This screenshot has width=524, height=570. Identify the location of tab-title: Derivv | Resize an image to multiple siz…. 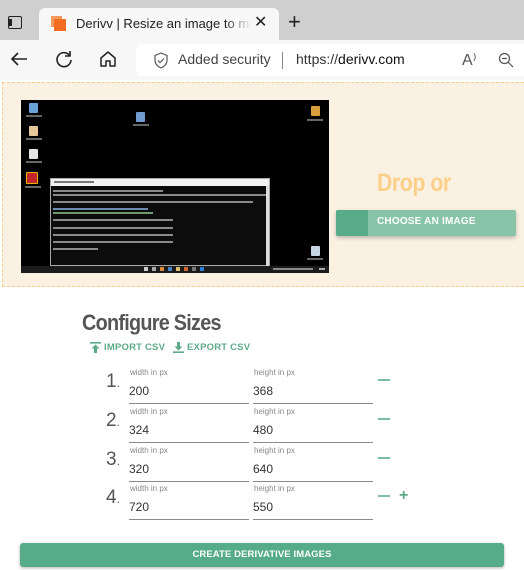
(163, 23).